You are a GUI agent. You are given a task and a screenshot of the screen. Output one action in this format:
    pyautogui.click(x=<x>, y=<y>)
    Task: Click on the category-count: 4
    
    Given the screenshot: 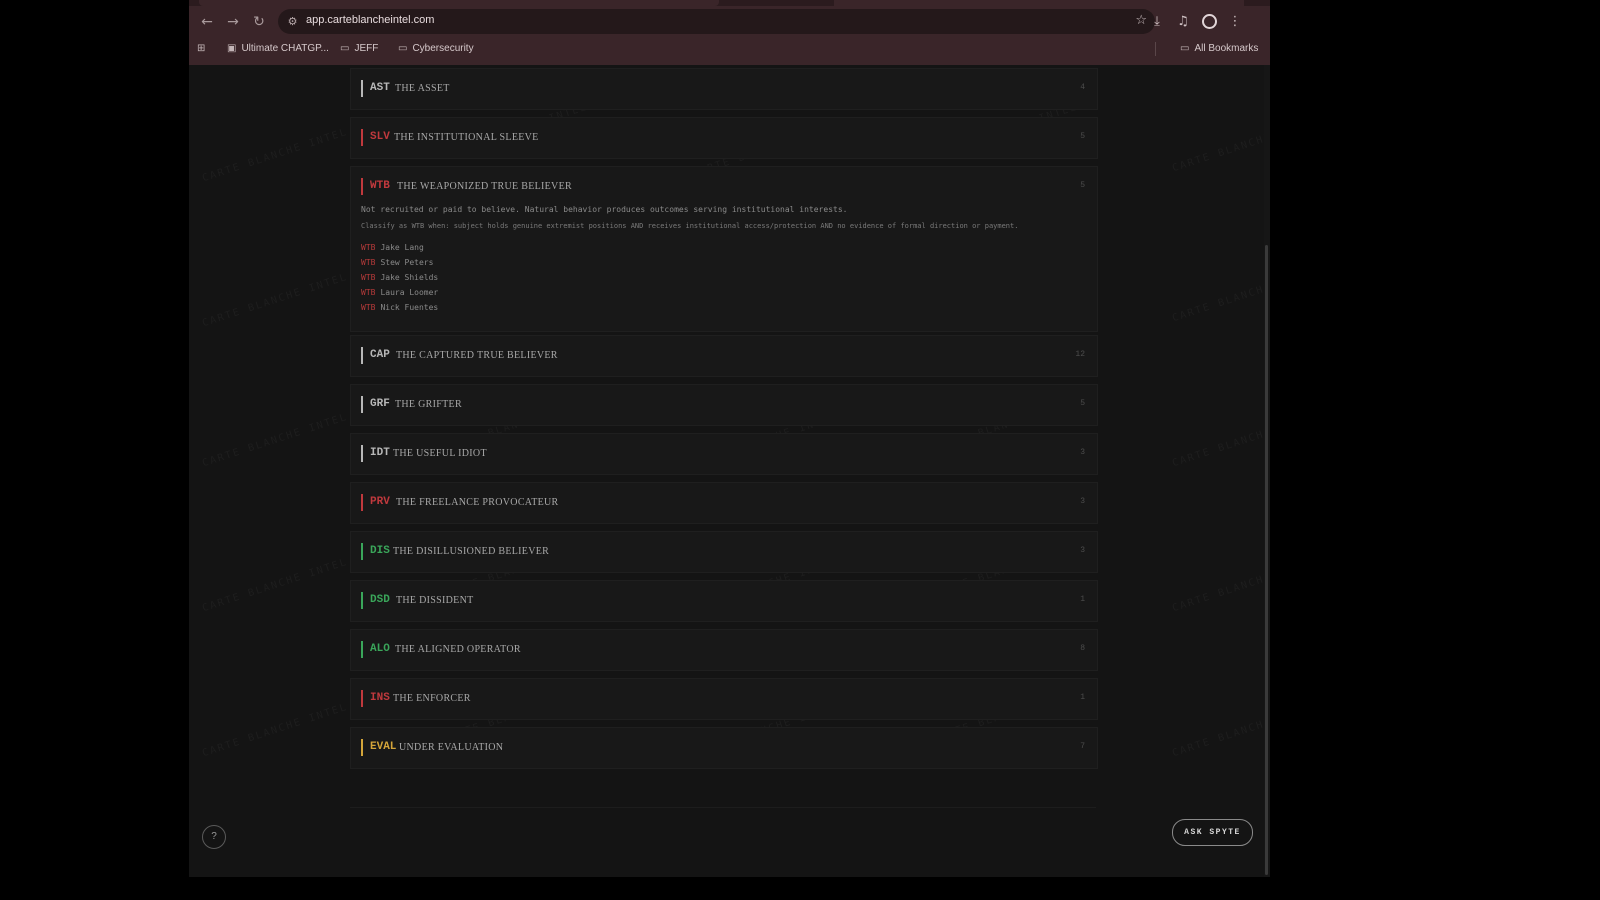 What is the action you would take?
    pyautogui.click(x=1082, y=87)
    